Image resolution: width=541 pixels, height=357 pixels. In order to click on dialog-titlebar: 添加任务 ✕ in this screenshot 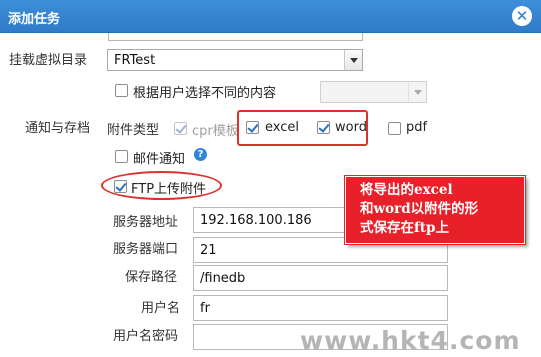, I will do `click(270, 16)`.